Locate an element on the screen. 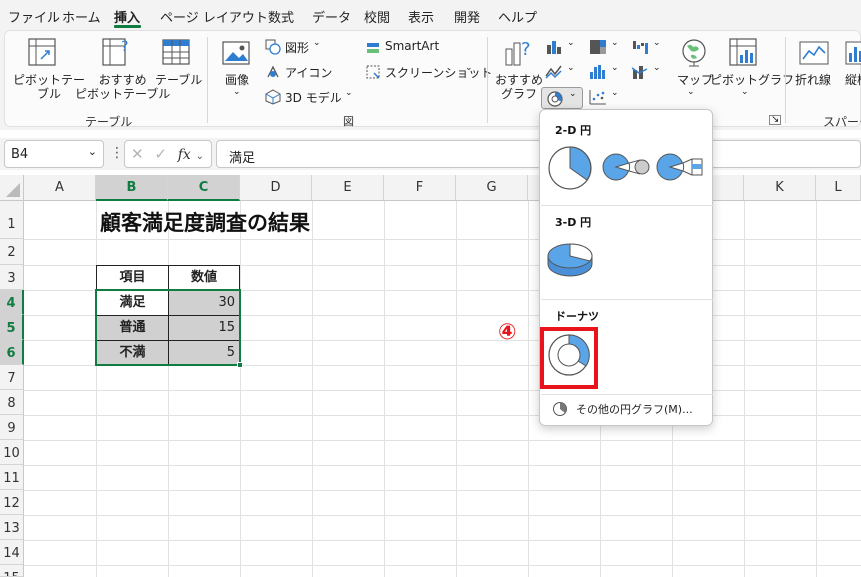 The height and width of the screenshot is (577, 861). gridline is located at coordinates (96, 389).